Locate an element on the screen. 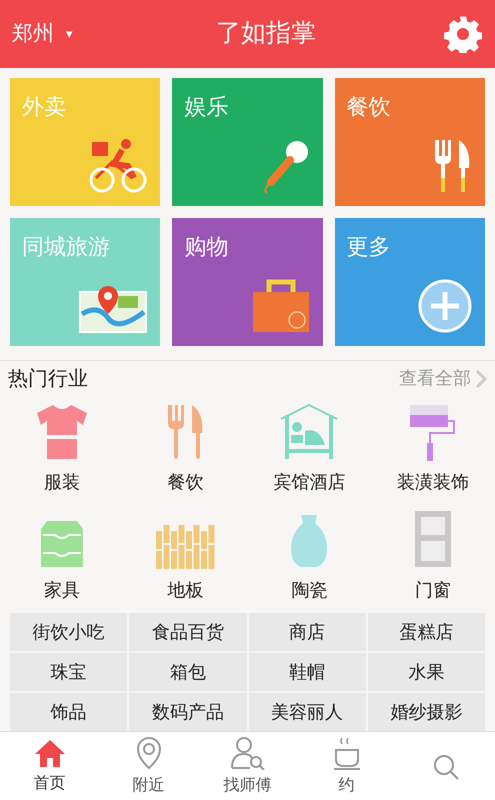 The image size is (495, 800). category-link: 街饮小吃 is located at coordinates (69, 632).